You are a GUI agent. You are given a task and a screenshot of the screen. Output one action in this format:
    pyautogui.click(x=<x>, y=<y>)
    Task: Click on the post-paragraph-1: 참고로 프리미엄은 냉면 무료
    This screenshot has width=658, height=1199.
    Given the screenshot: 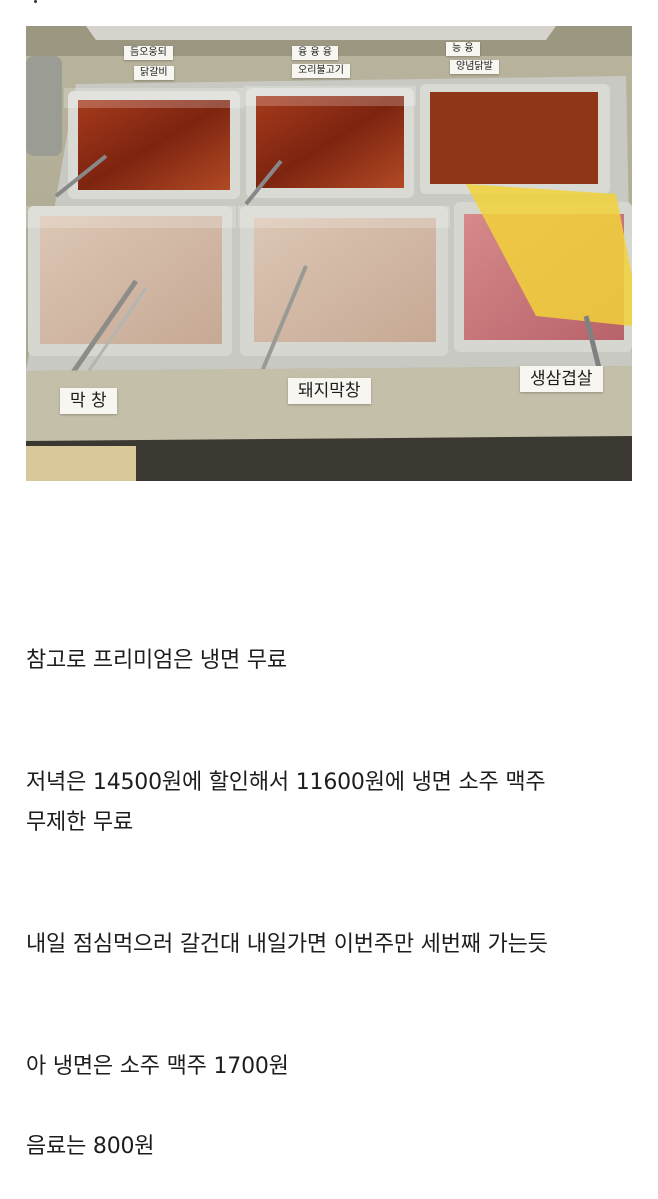 What is the action you would take?
    pyautogui.click(x=156, y=660)
    